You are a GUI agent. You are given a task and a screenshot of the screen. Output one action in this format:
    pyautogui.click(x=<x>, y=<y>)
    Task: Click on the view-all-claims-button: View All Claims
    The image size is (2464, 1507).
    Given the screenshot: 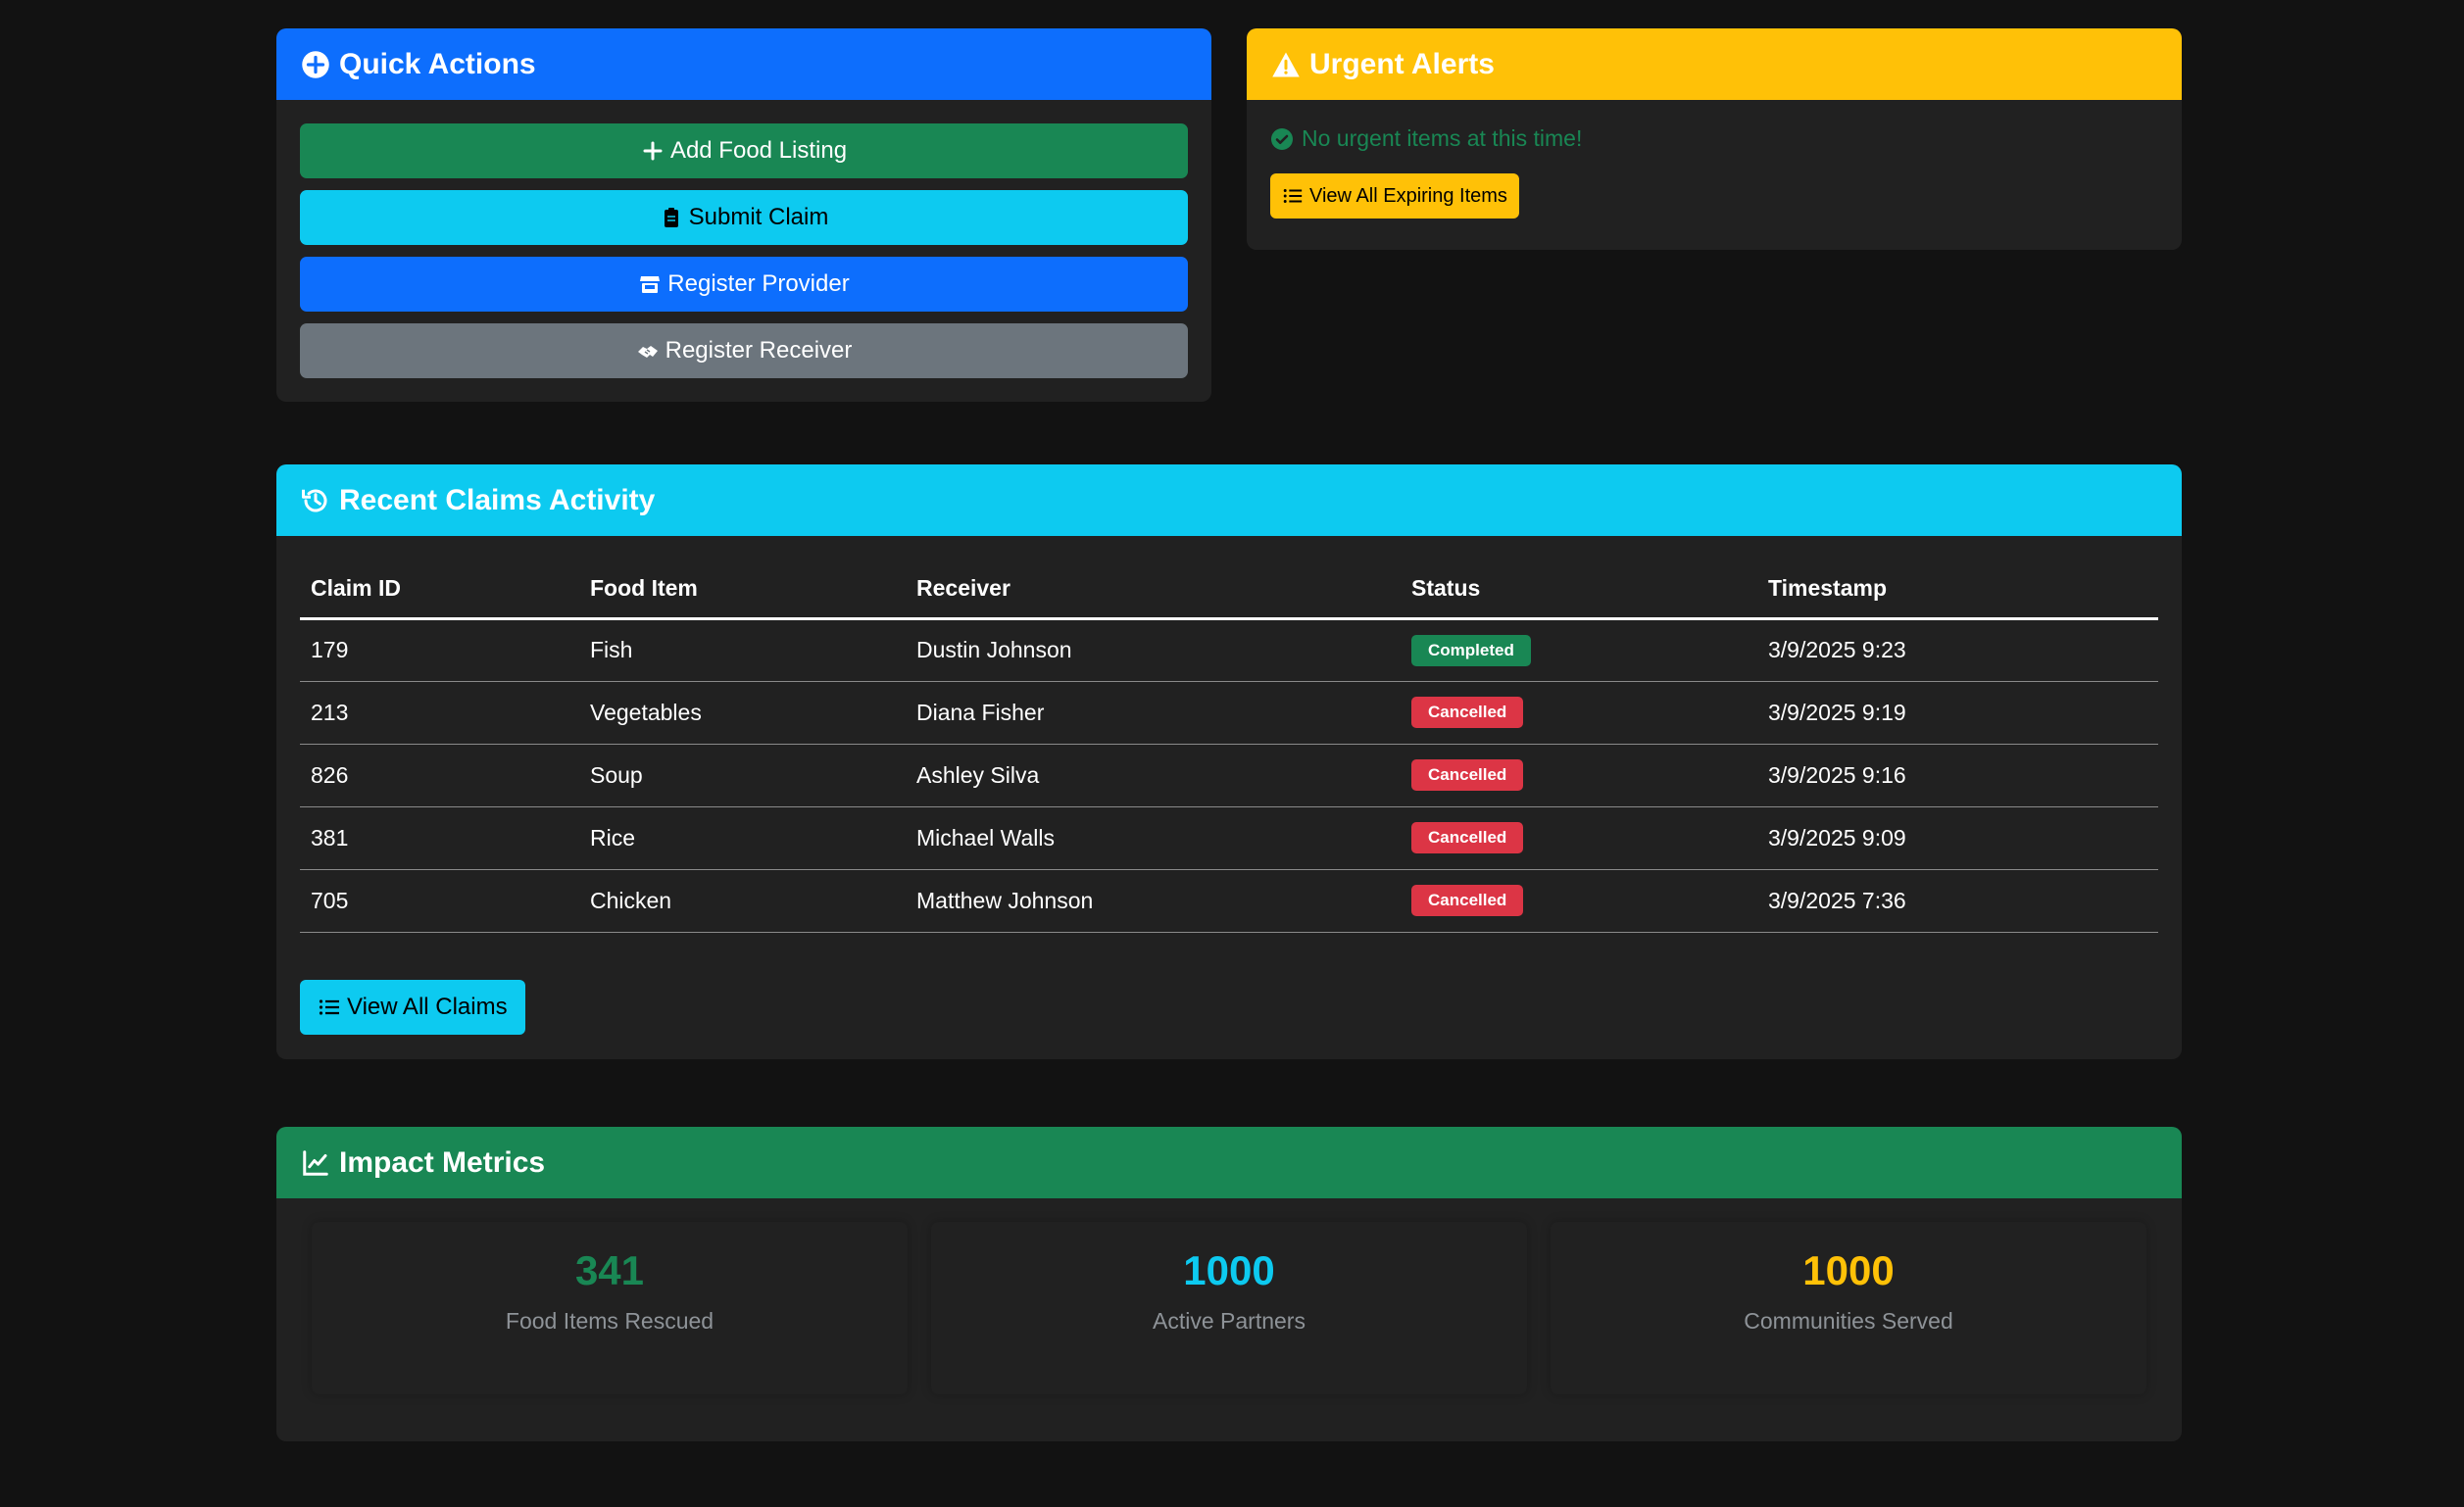 What is the action you would take?
    pyautogui.click(x=412, y=1007)
    